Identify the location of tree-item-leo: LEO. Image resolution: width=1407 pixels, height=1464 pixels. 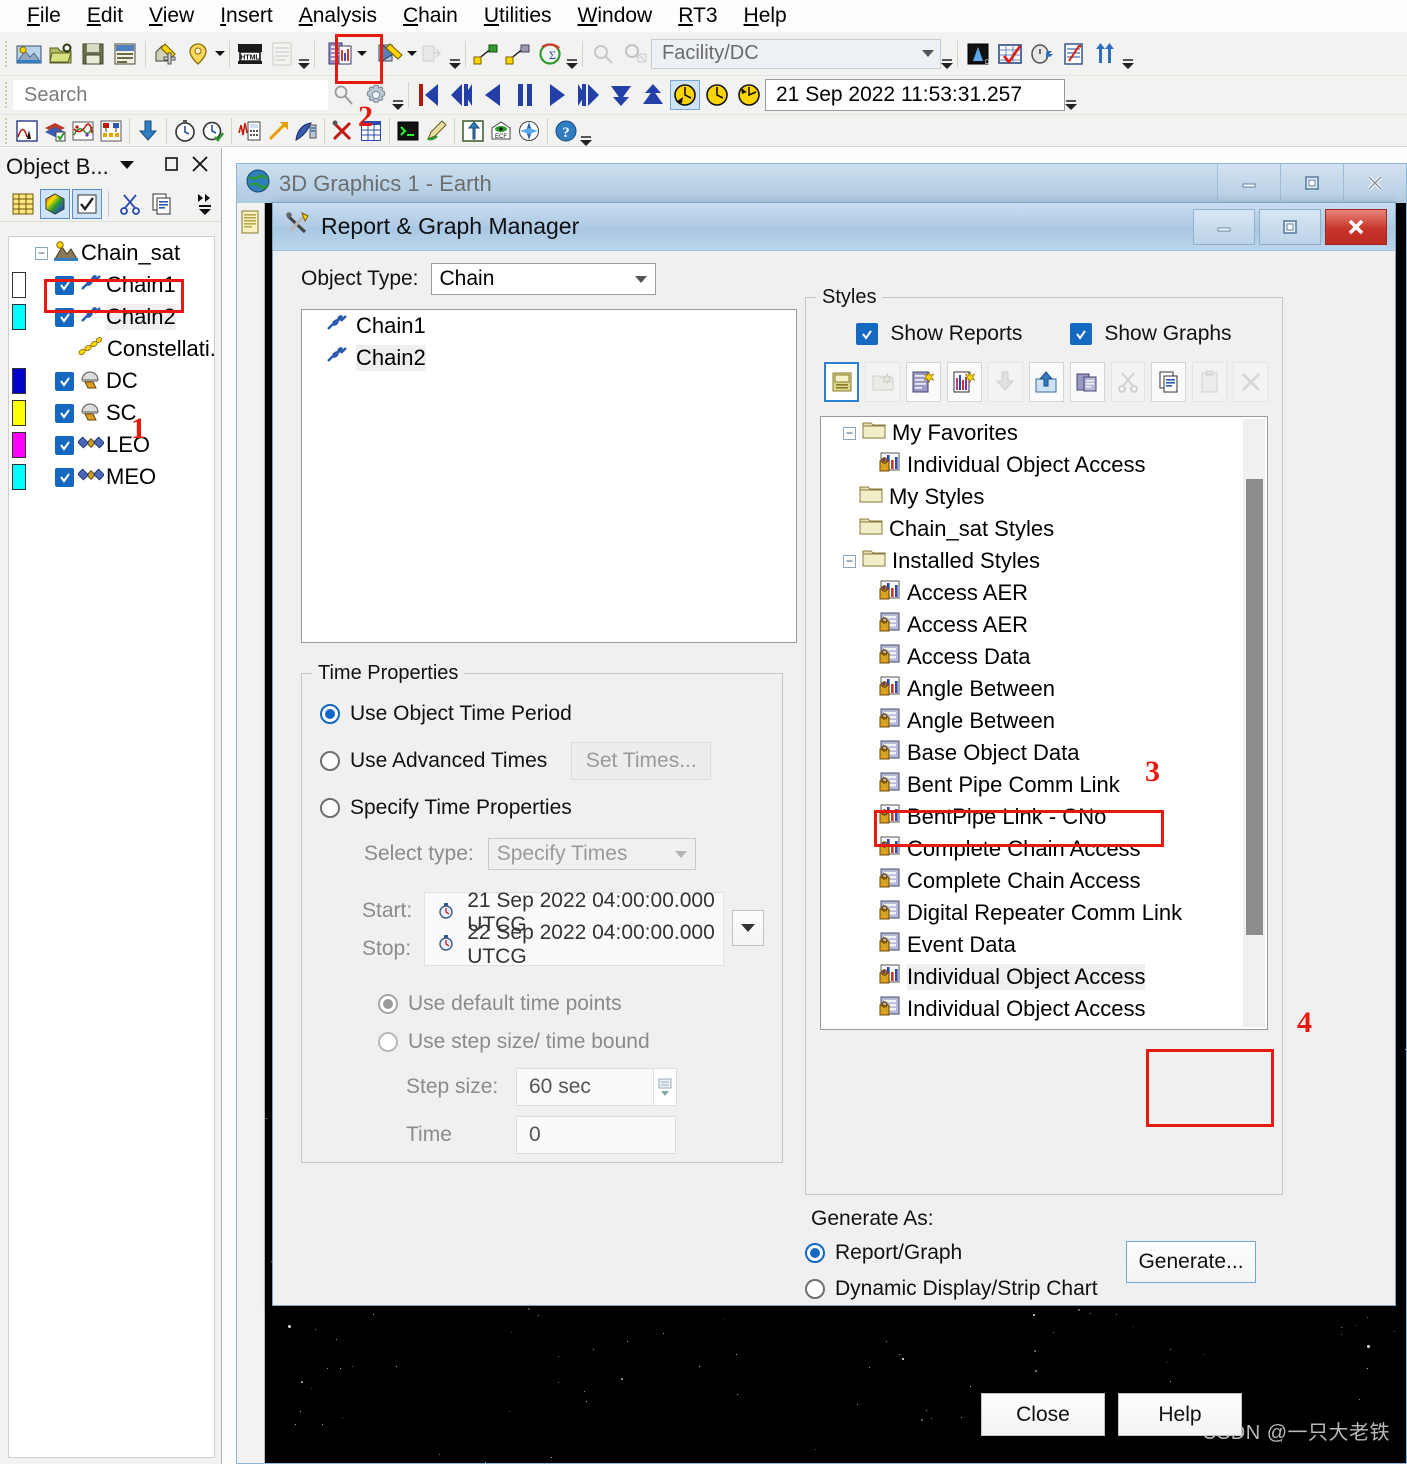
(111, 445).